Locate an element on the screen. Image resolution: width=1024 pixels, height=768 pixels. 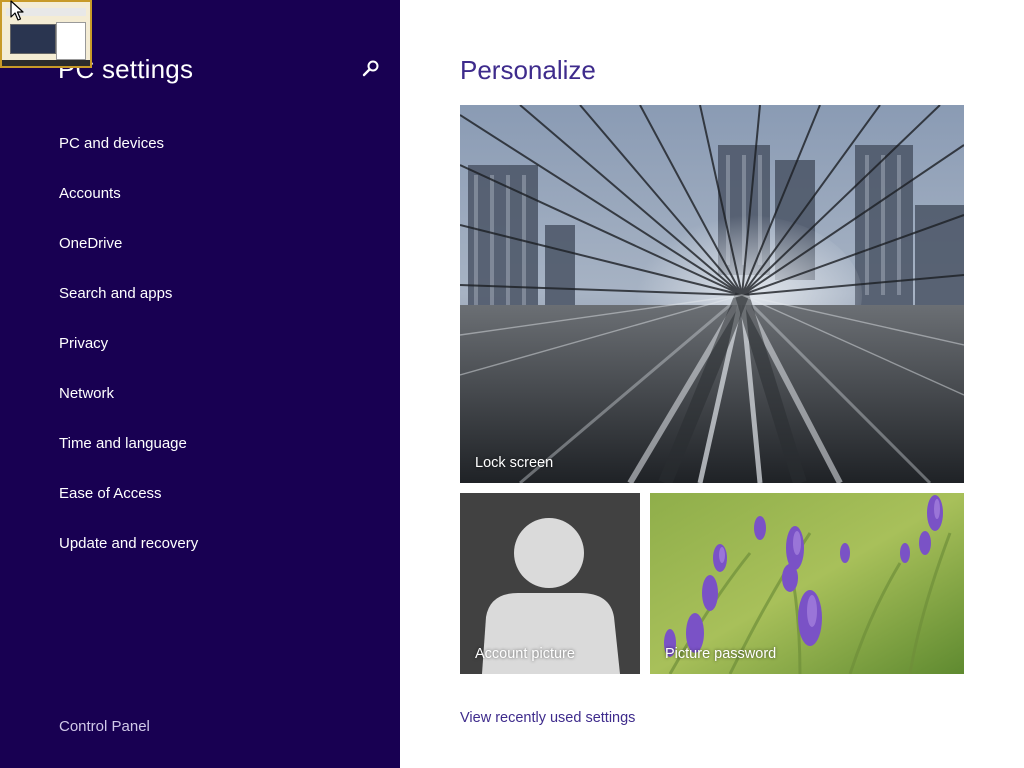
thumbnail-window is located at coordinates (33, 39).